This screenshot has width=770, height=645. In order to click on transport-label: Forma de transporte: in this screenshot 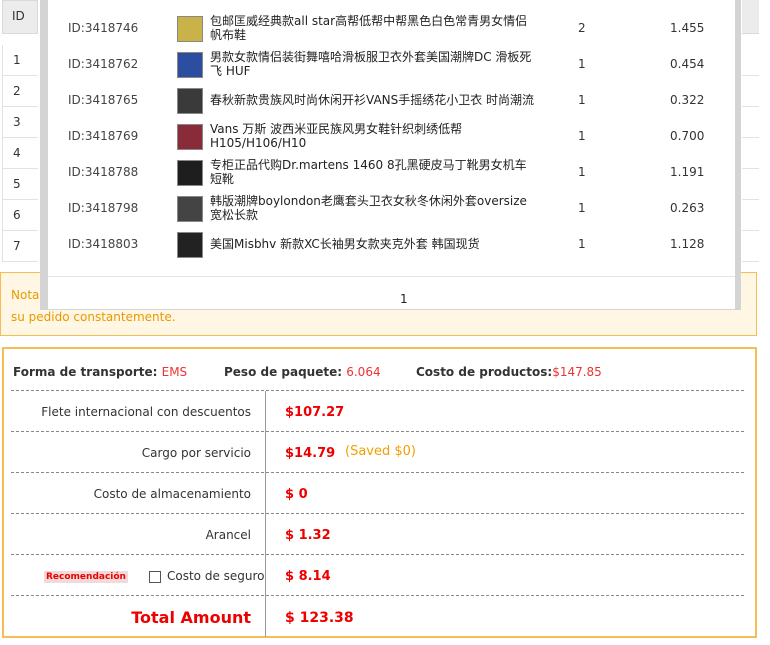, I will do `click(85, 372)`.